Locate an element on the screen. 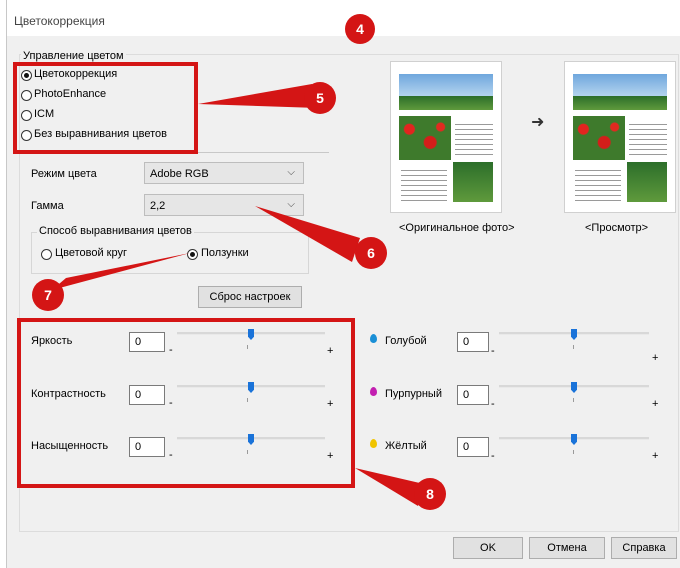 This screenshot has width=680, height=568. callout-6-pointer is located at coordinates (307, 234).